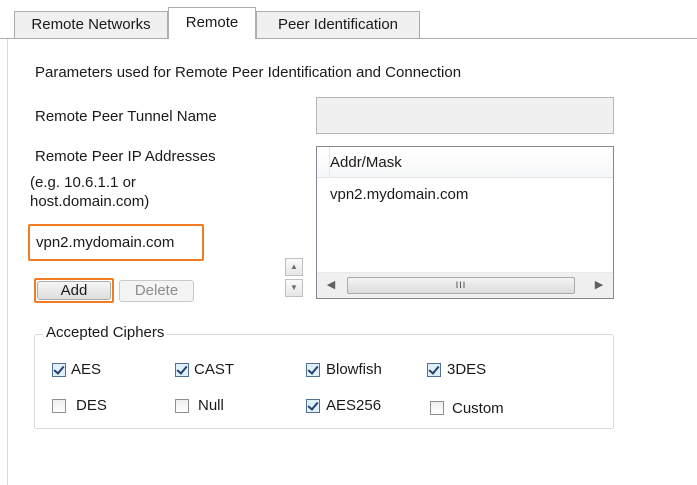 Image resolution: width=697 pixels, height=485 pixels. Describe the element at coordinates (90, 201) in the screenshot. I see `ip-hint-line2: host.domain.com)` at that location.